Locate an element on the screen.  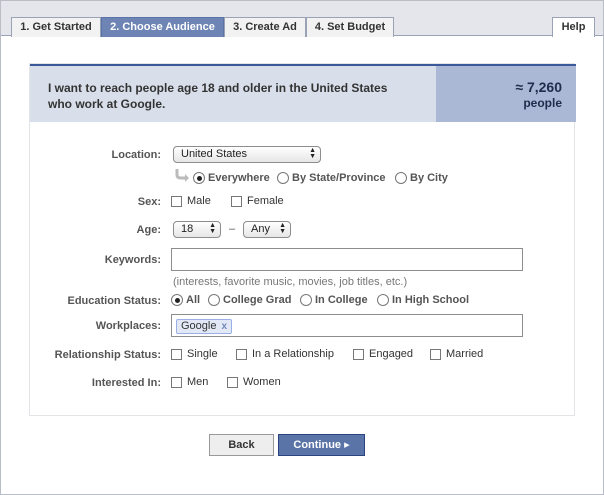
tab-create-ad: 3. Create Ad is located at coordinates (265, 27).